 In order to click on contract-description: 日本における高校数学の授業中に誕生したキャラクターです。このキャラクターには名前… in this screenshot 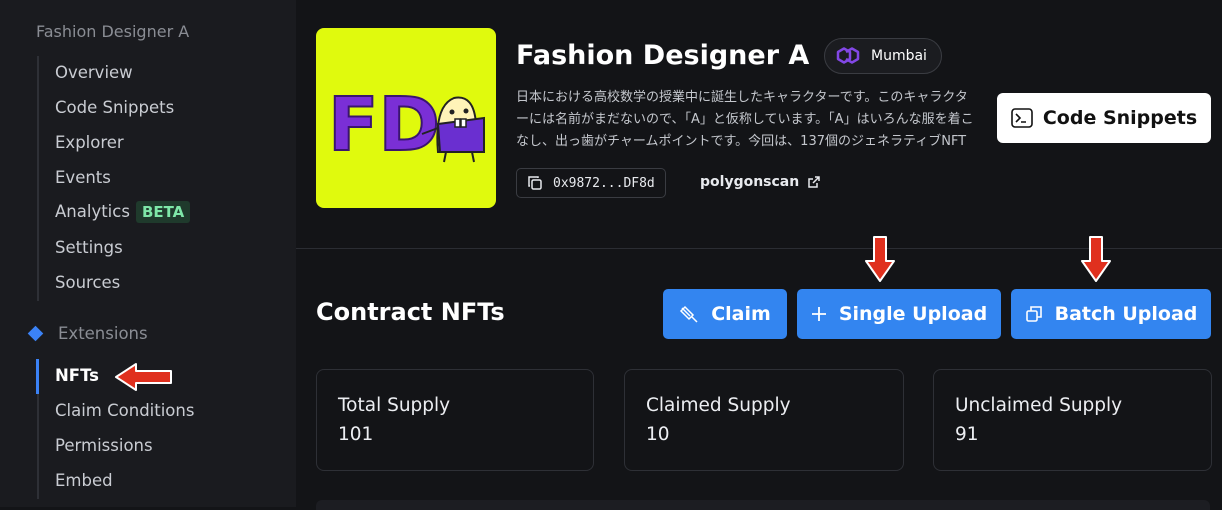, I will do `click(745, 119)`.